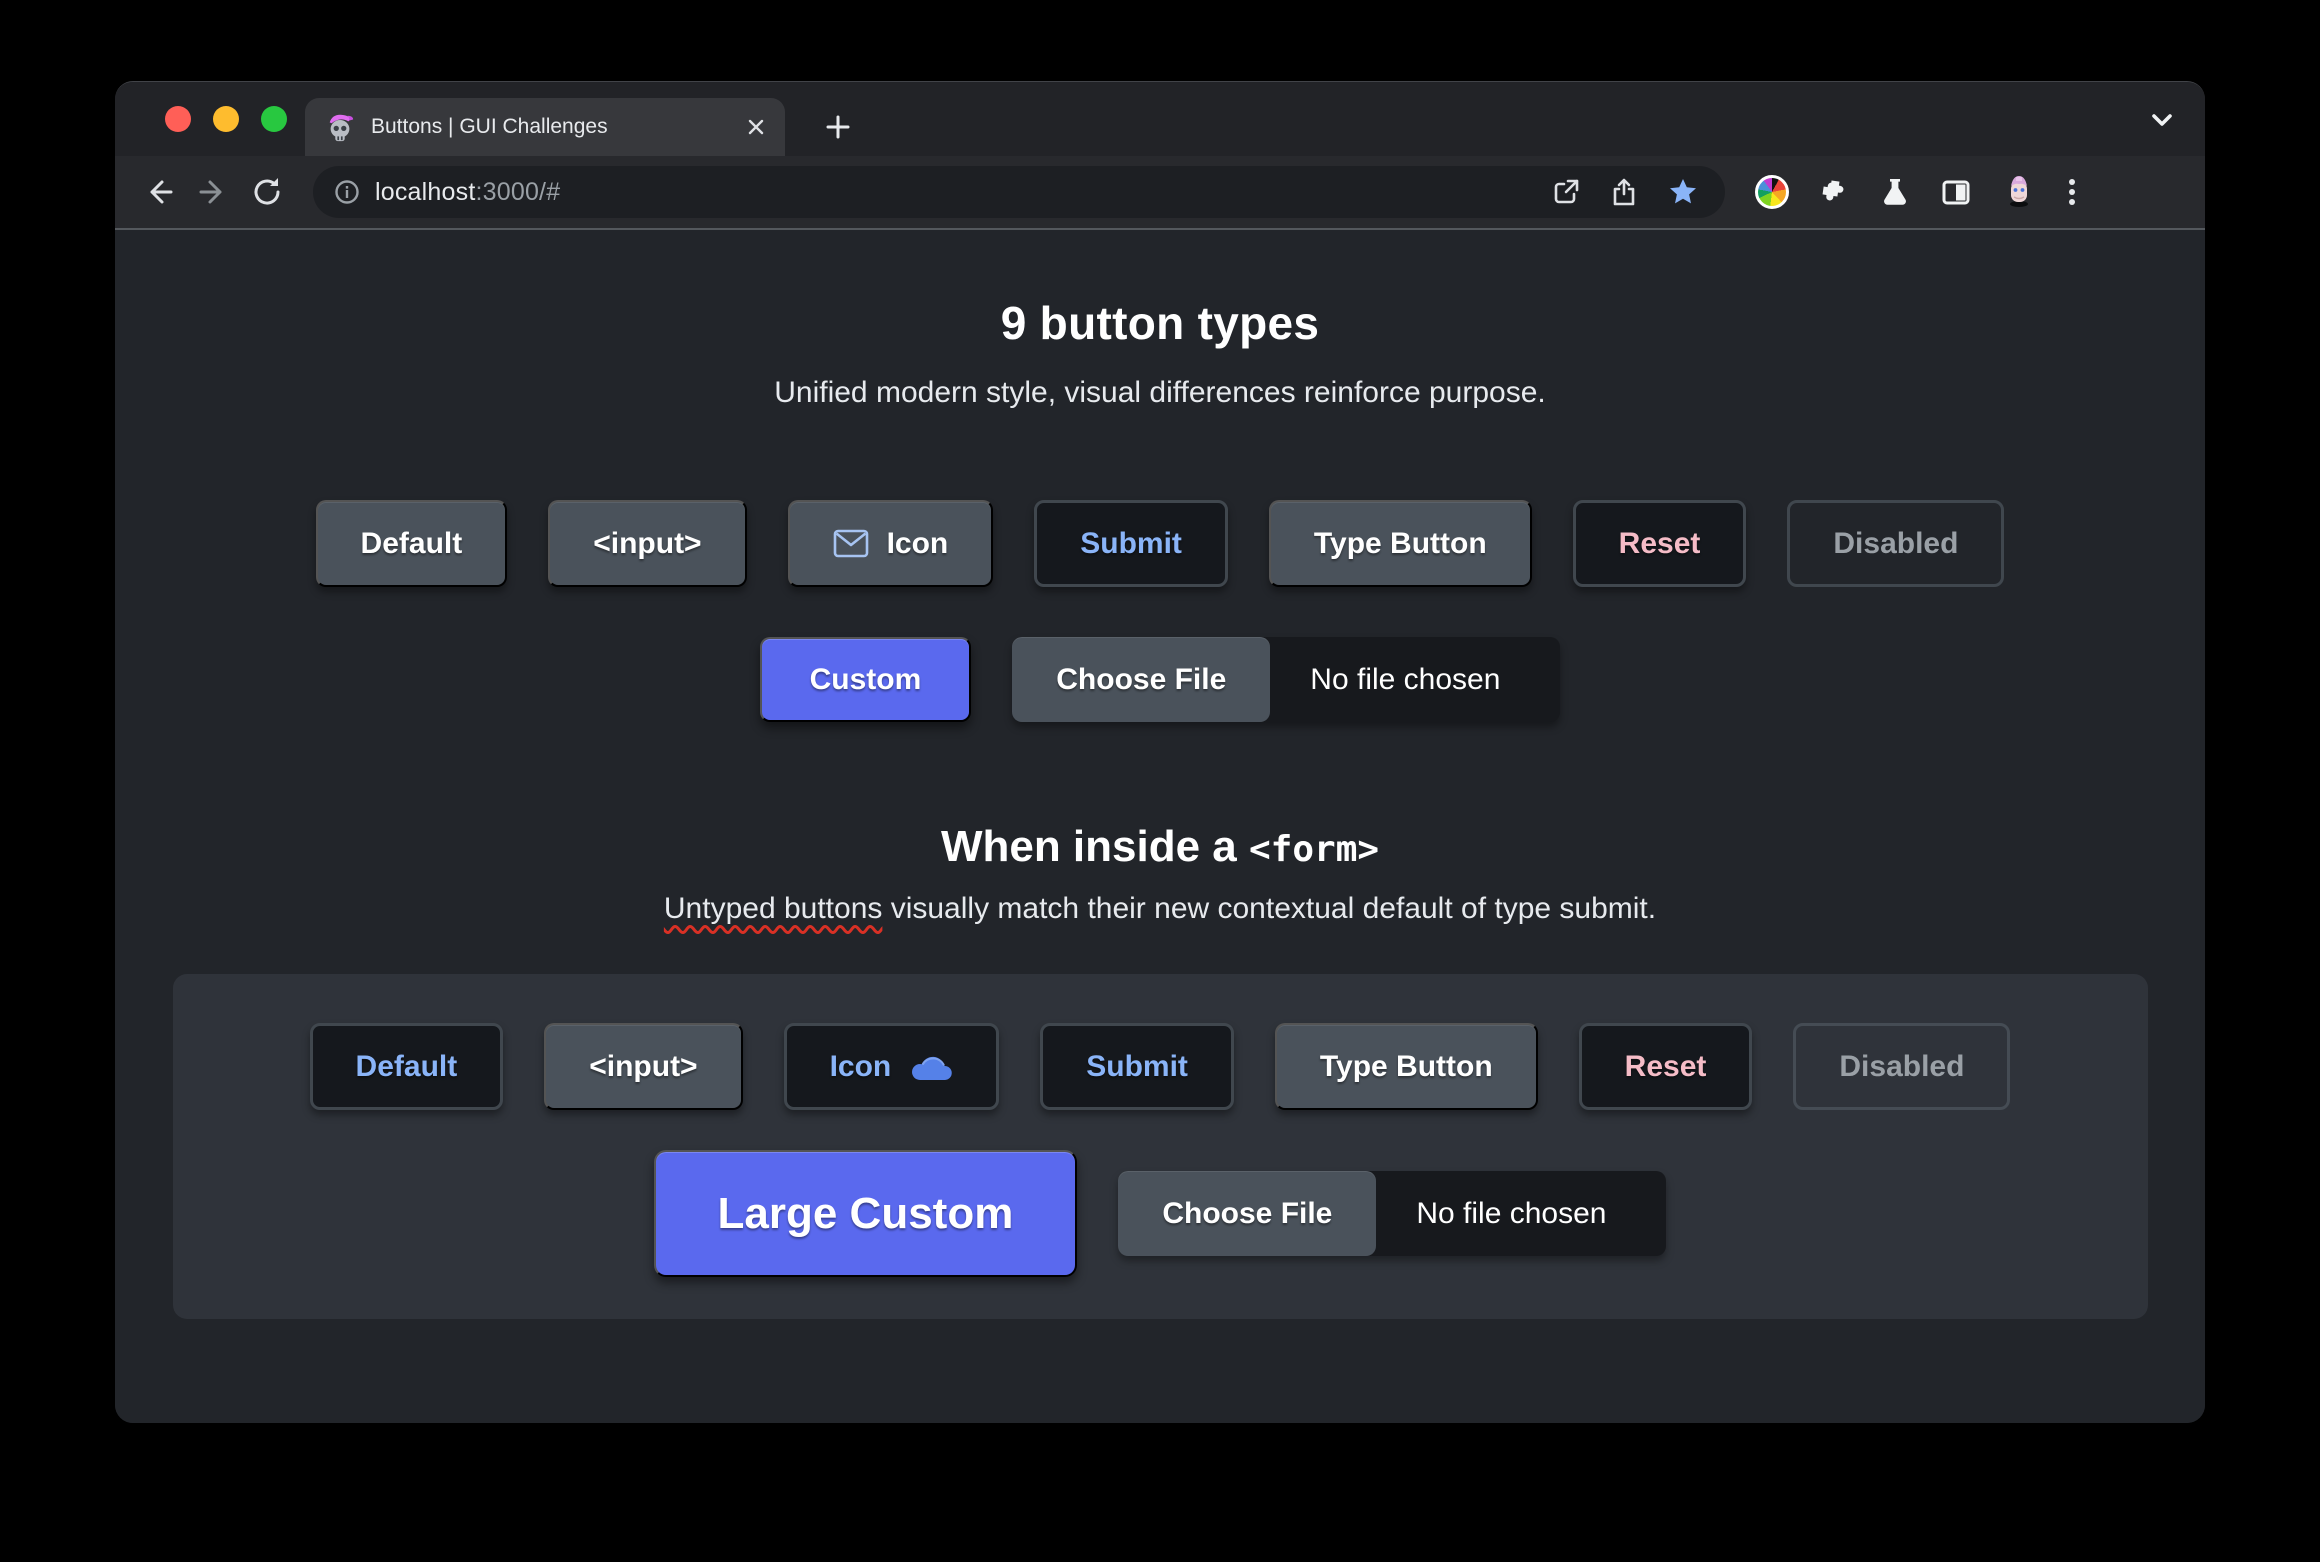 The image size is (2320, 1562). I want to click on side-panel-icon, so click(1956, 192).